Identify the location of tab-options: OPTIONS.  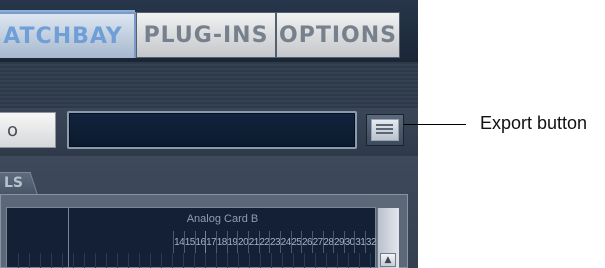
(338, 35).